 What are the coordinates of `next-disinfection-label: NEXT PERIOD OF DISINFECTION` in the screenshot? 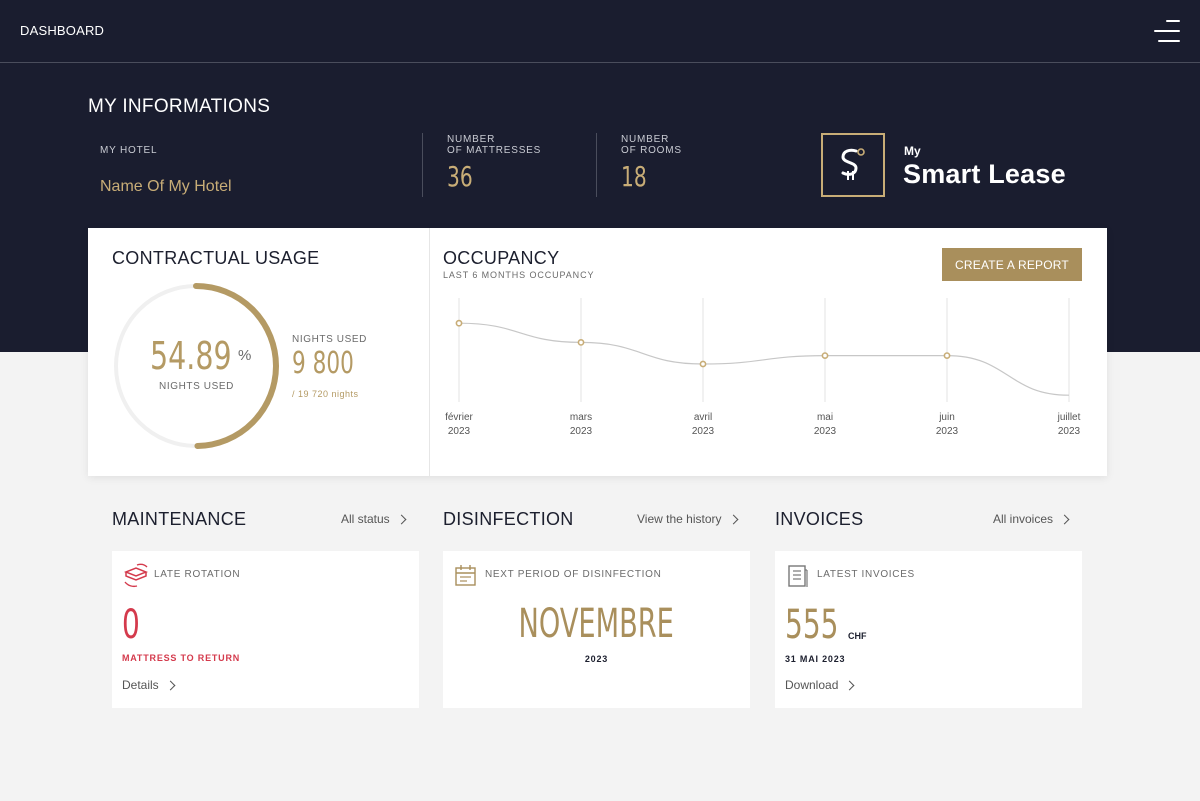 It's located at (573, 574).